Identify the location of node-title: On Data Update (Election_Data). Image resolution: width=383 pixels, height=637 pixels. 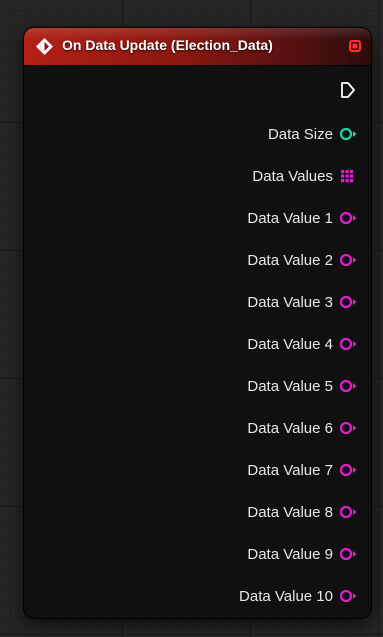
(167, 45).